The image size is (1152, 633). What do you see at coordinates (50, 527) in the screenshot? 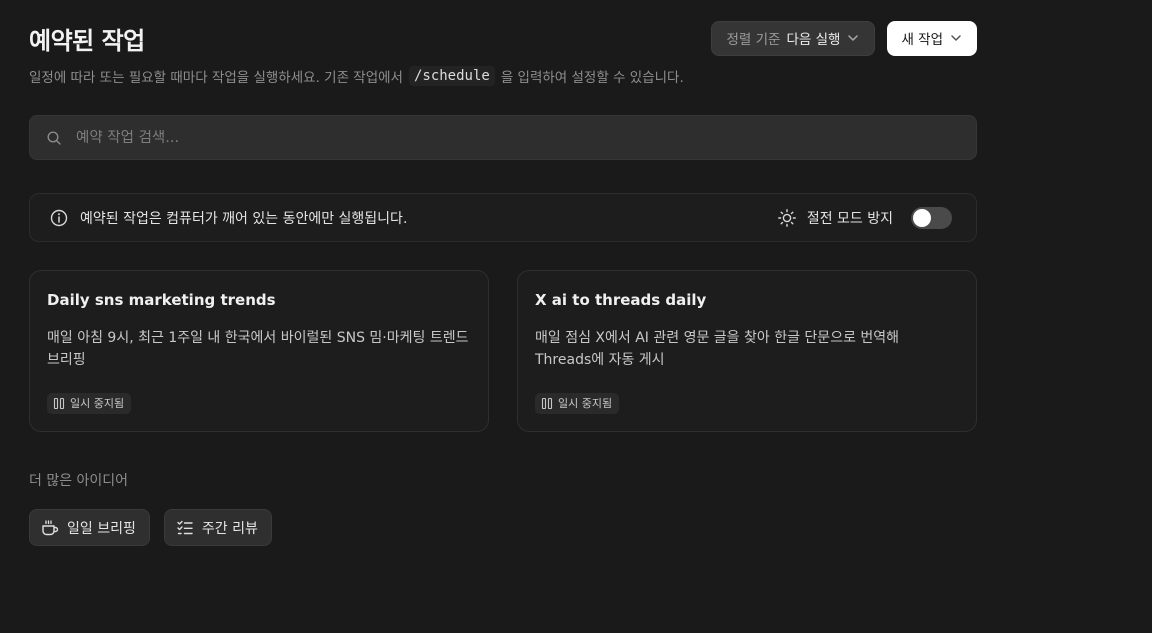
I see `coffee-cup-icon` at bounding box center [50, 527].